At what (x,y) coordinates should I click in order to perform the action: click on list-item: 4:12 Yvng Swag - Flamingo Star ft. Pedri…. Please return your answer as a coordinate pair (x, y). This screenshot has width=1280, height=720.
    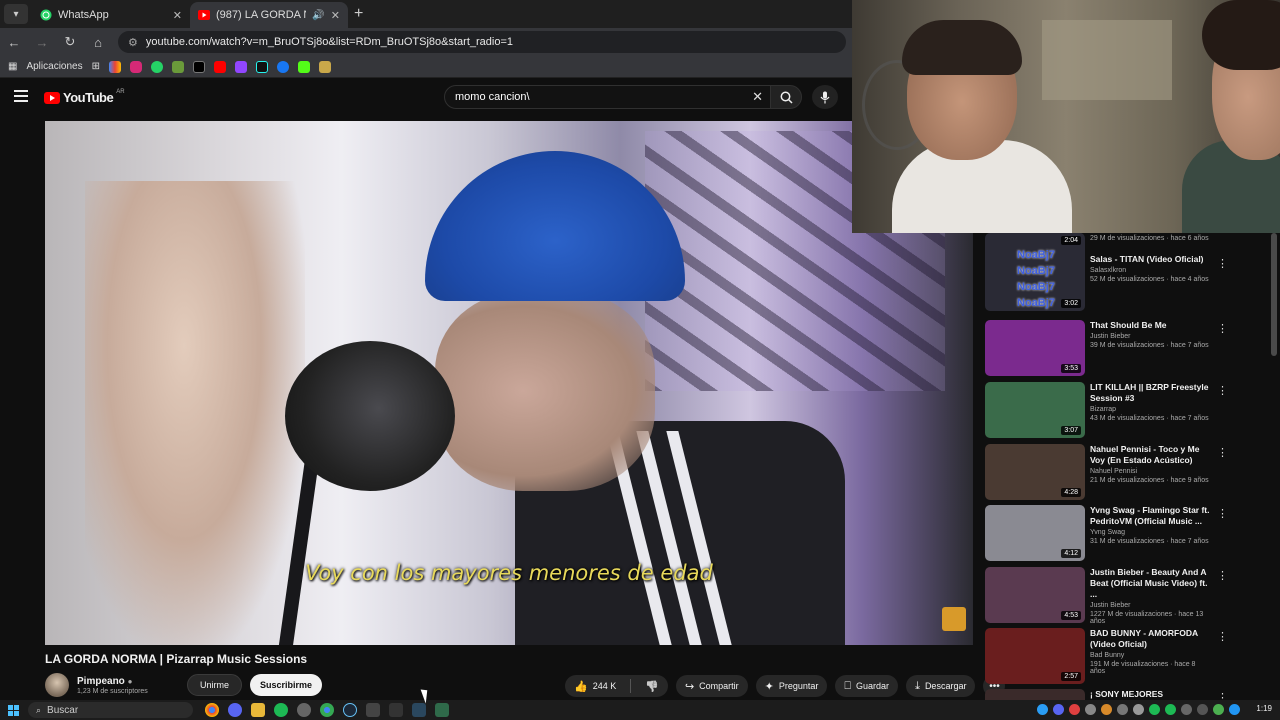
    Looking at the image, I should click on (1127, 534).